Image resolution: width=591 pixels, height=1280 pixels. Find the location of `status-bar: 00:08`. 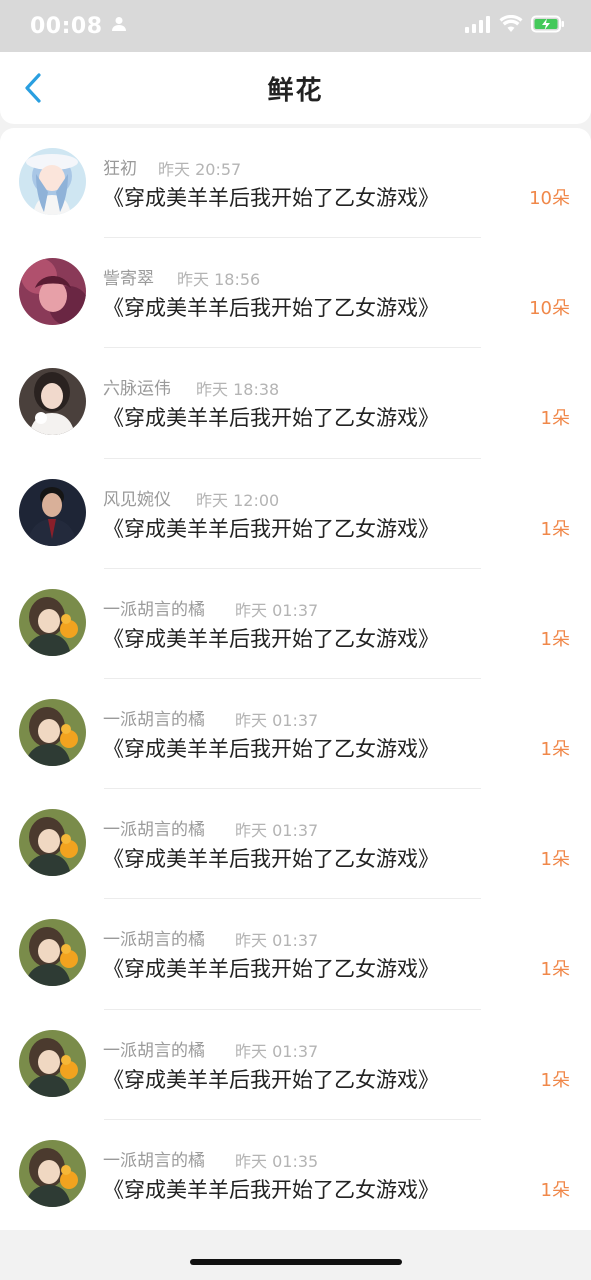

status-bar: 00:08 is located at coordinates (295, 26).